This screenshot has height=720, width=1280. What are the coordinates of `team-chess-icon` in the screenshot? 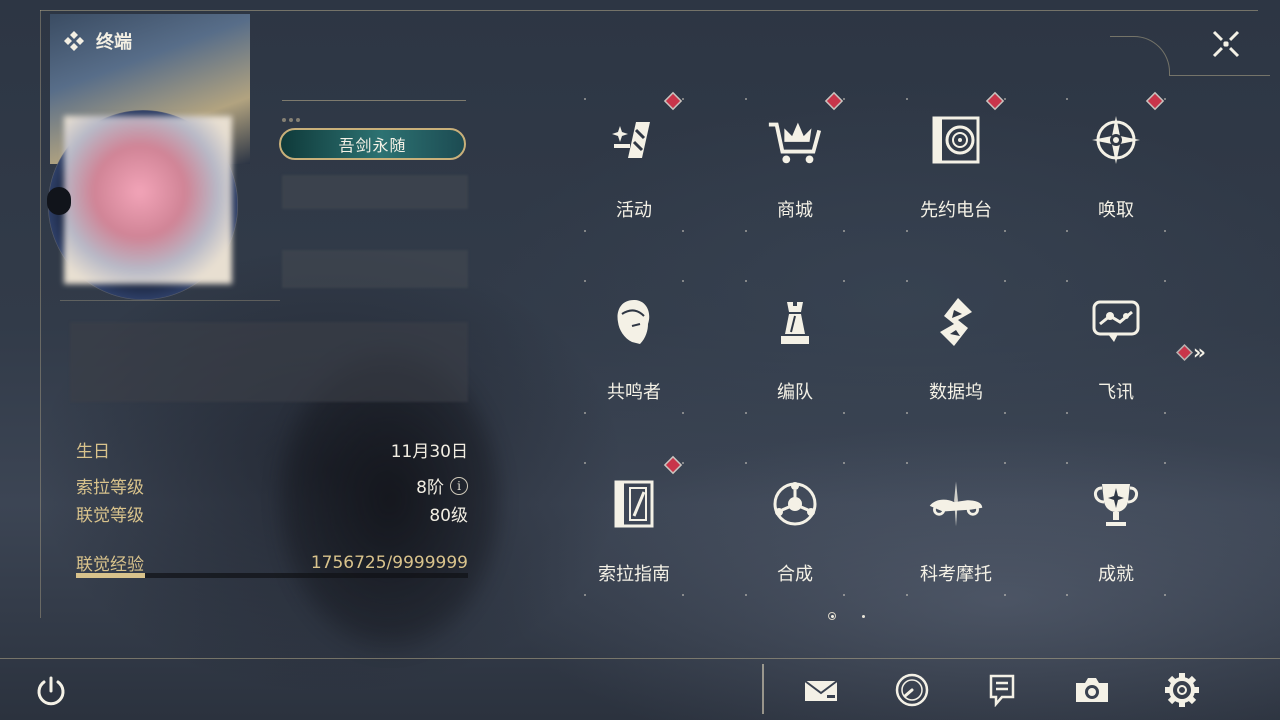 It's located at (795, 322).